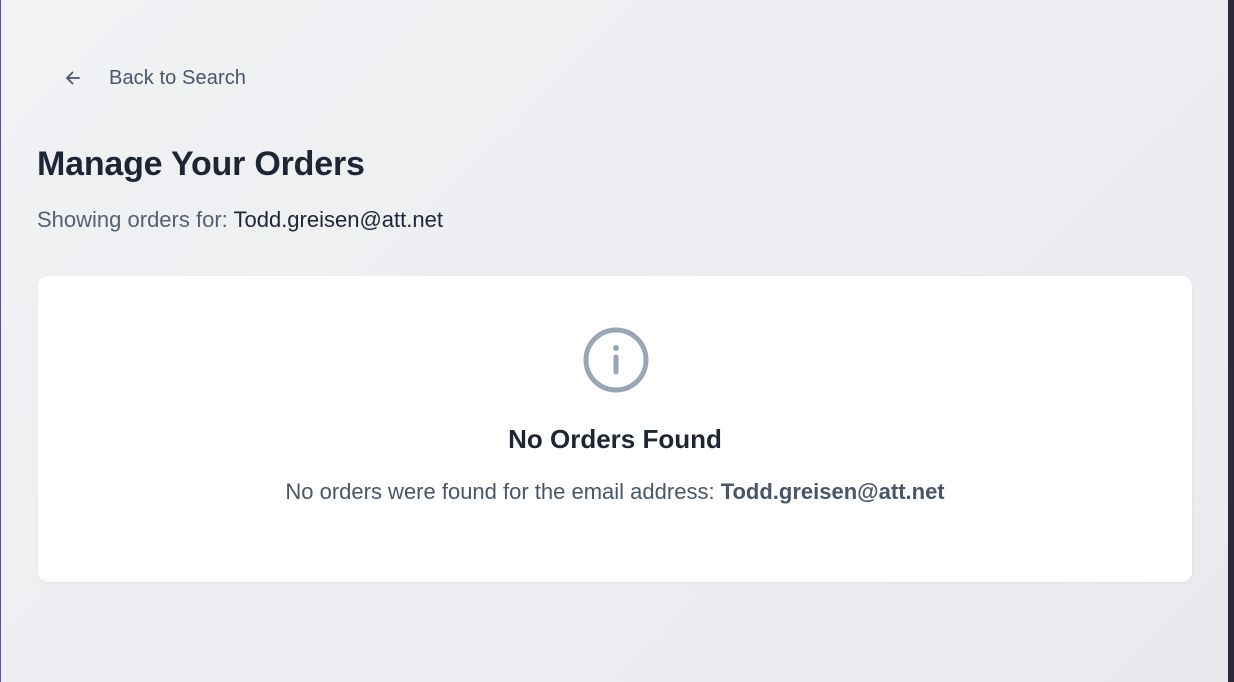 The image size is (1234, 682). I want to click on subtitle-prefix: Showing orders for:, so click(132, 219).